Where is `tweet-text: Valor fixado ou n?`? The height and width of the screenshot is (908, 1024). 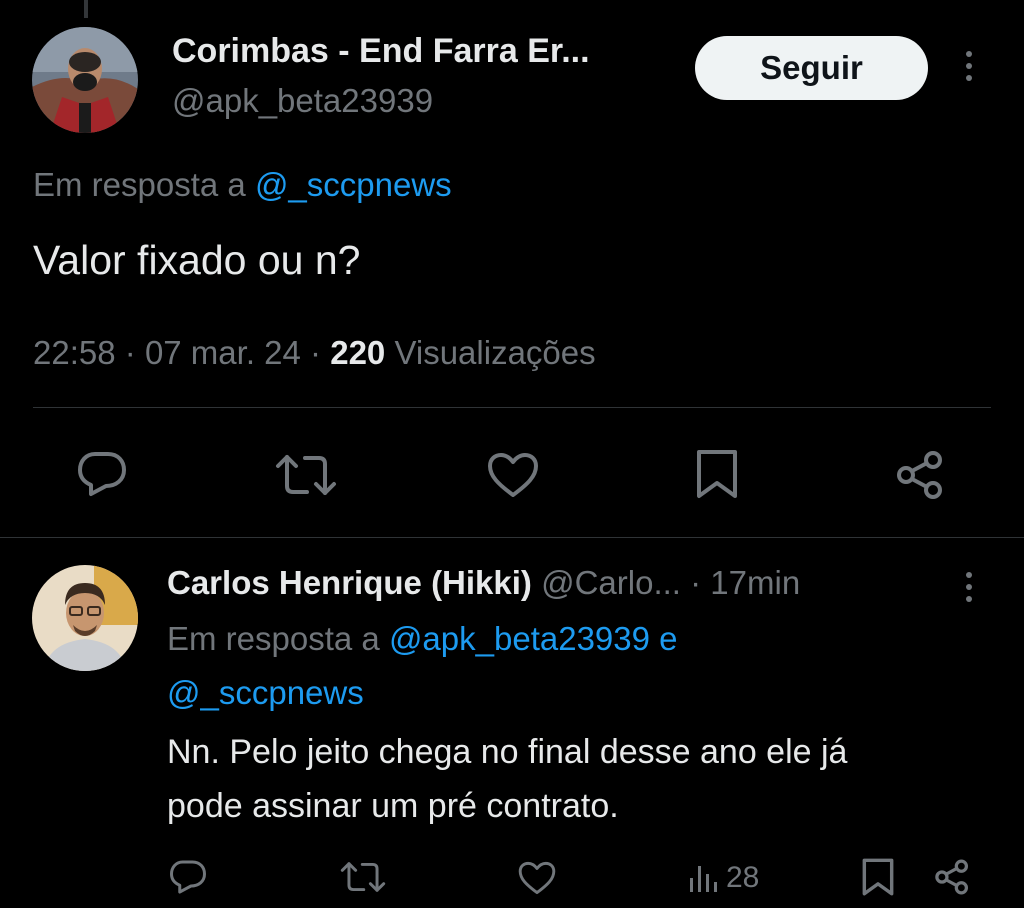 tweet-text: Valor fixado ou n? is located at coordinates (197, 260).